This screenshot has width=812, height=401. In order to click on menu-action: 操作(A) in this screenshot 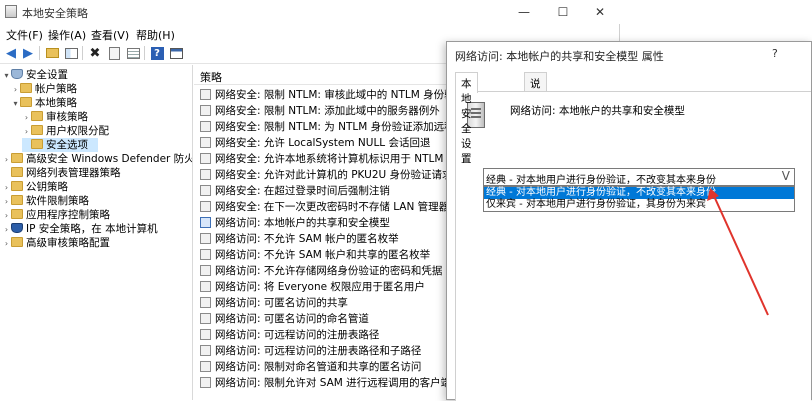, I will do `click(67, 35)`.